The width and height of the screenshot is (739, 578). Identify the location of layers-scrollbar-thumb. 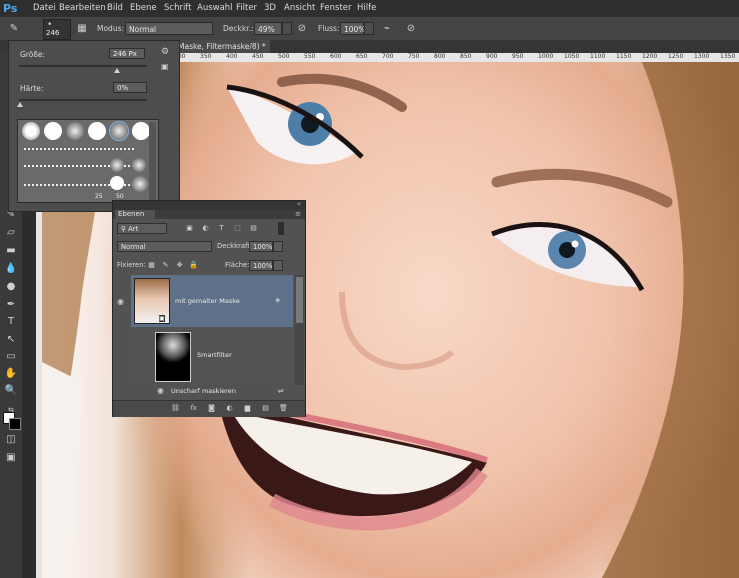
(299, 300).